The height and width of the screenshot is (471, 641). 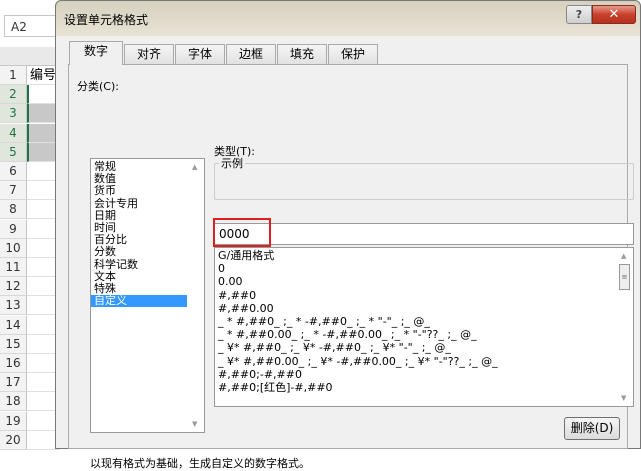 What do you see at coordinates (30, 56) in the screenshot?
I see `column-header` at bounding box center [30, 56].